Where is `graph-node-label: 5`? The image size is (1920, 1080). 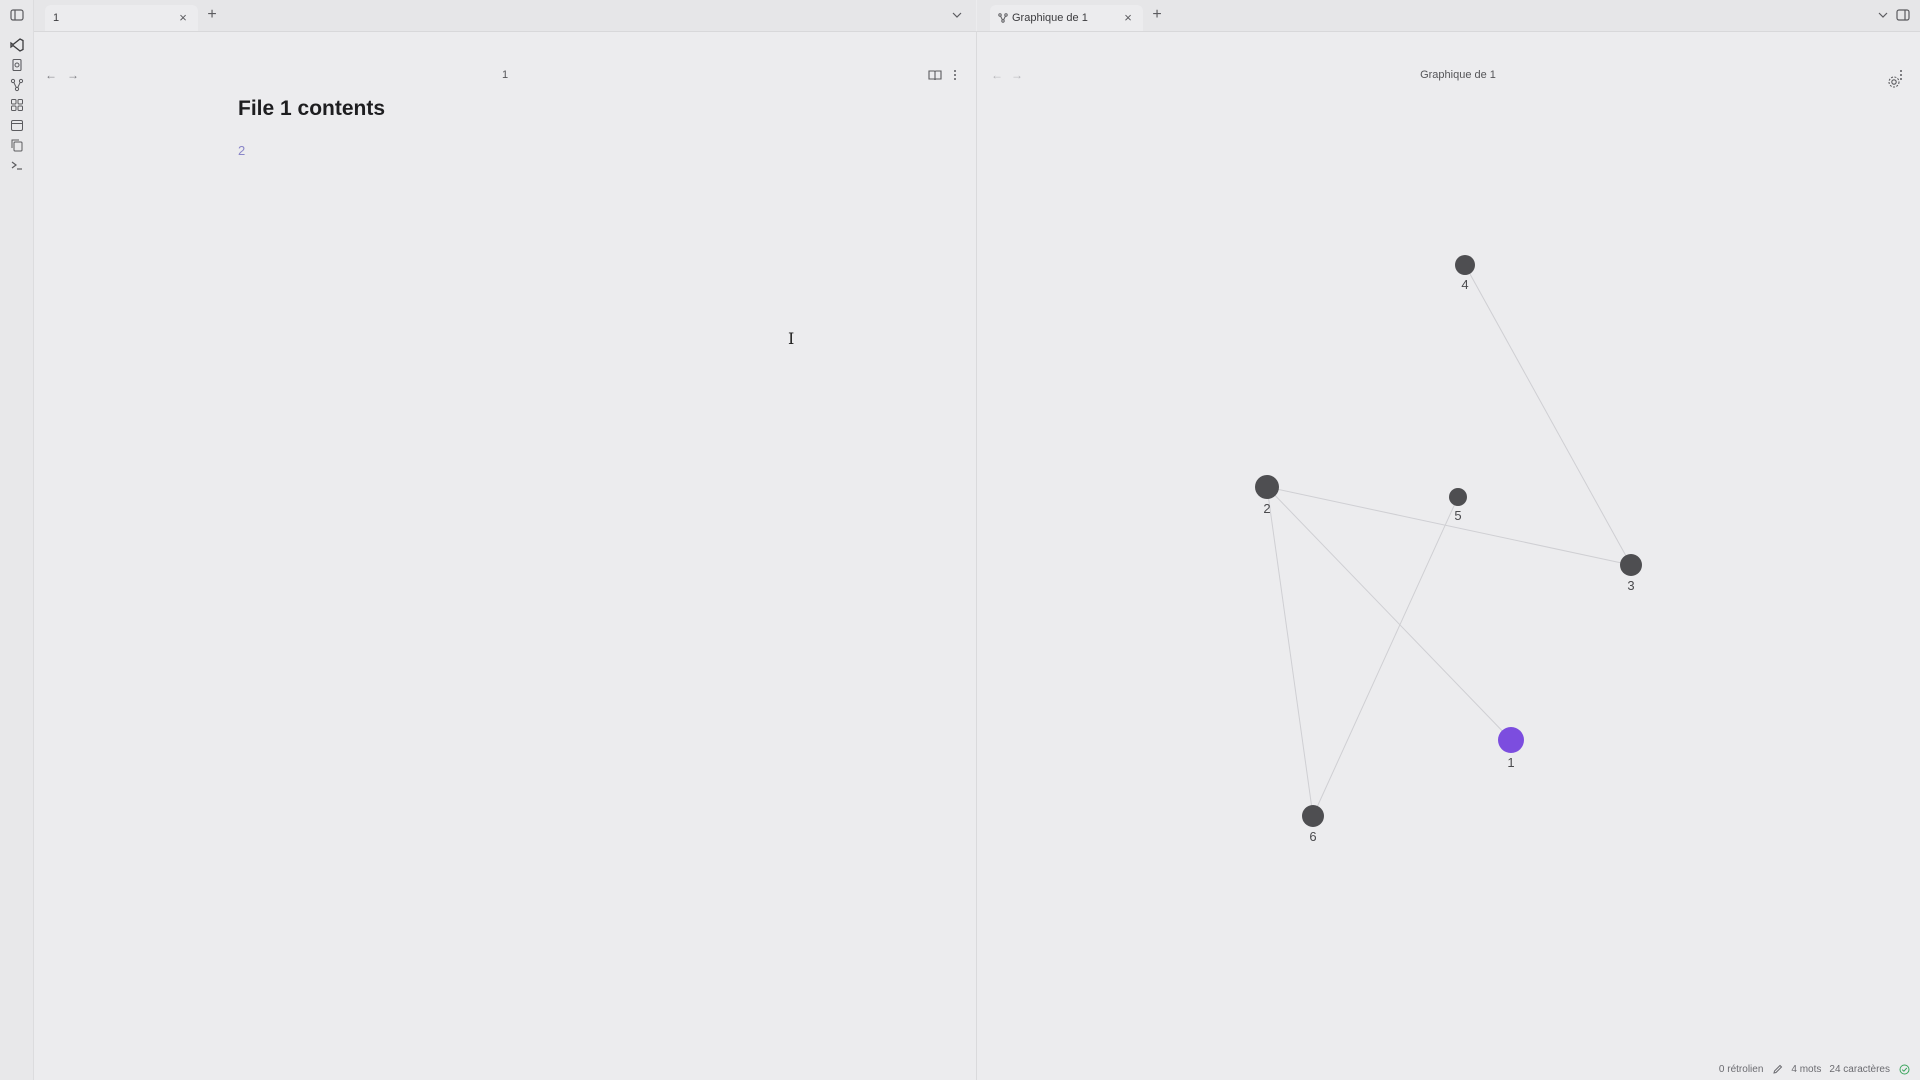 graph-node-label: 5 is located at coordinates (1457, 515).